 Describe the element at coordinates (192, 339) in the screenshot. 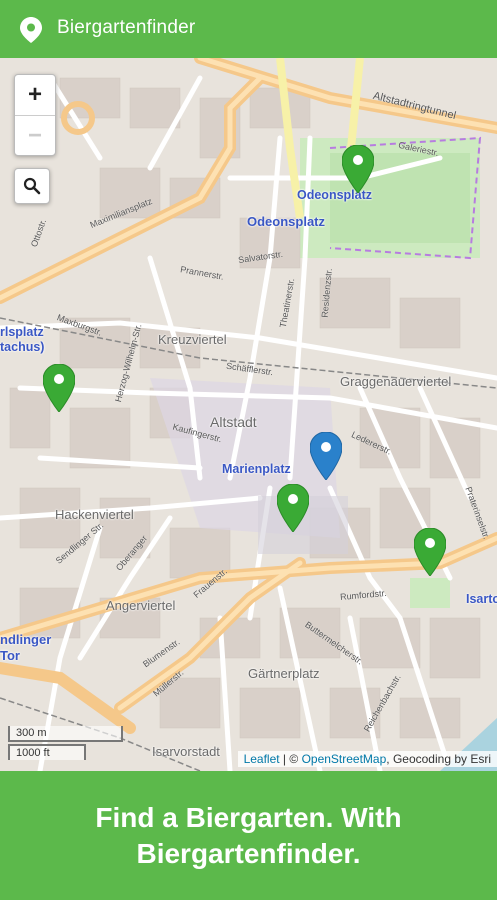

I see `district-label: Kreuzviertel` at that location.